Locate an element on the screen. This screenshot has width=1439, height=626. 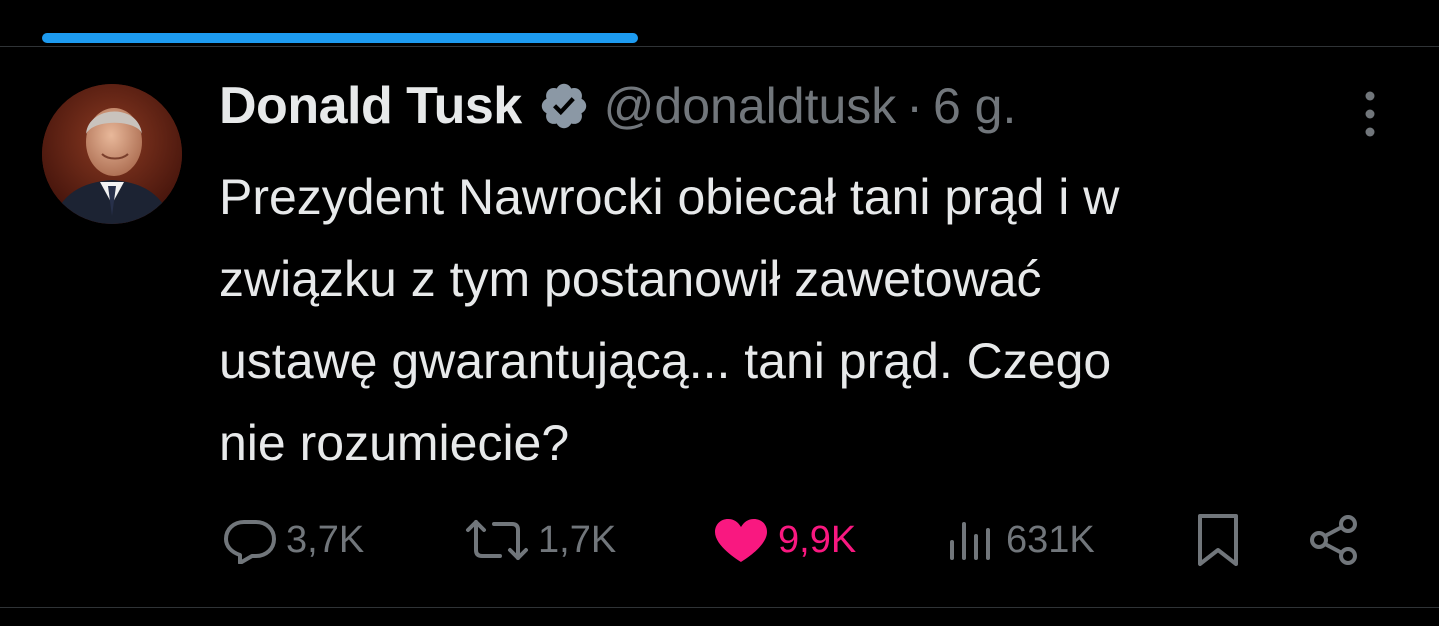
bookmark-button is located at coordinates (1218, 540).